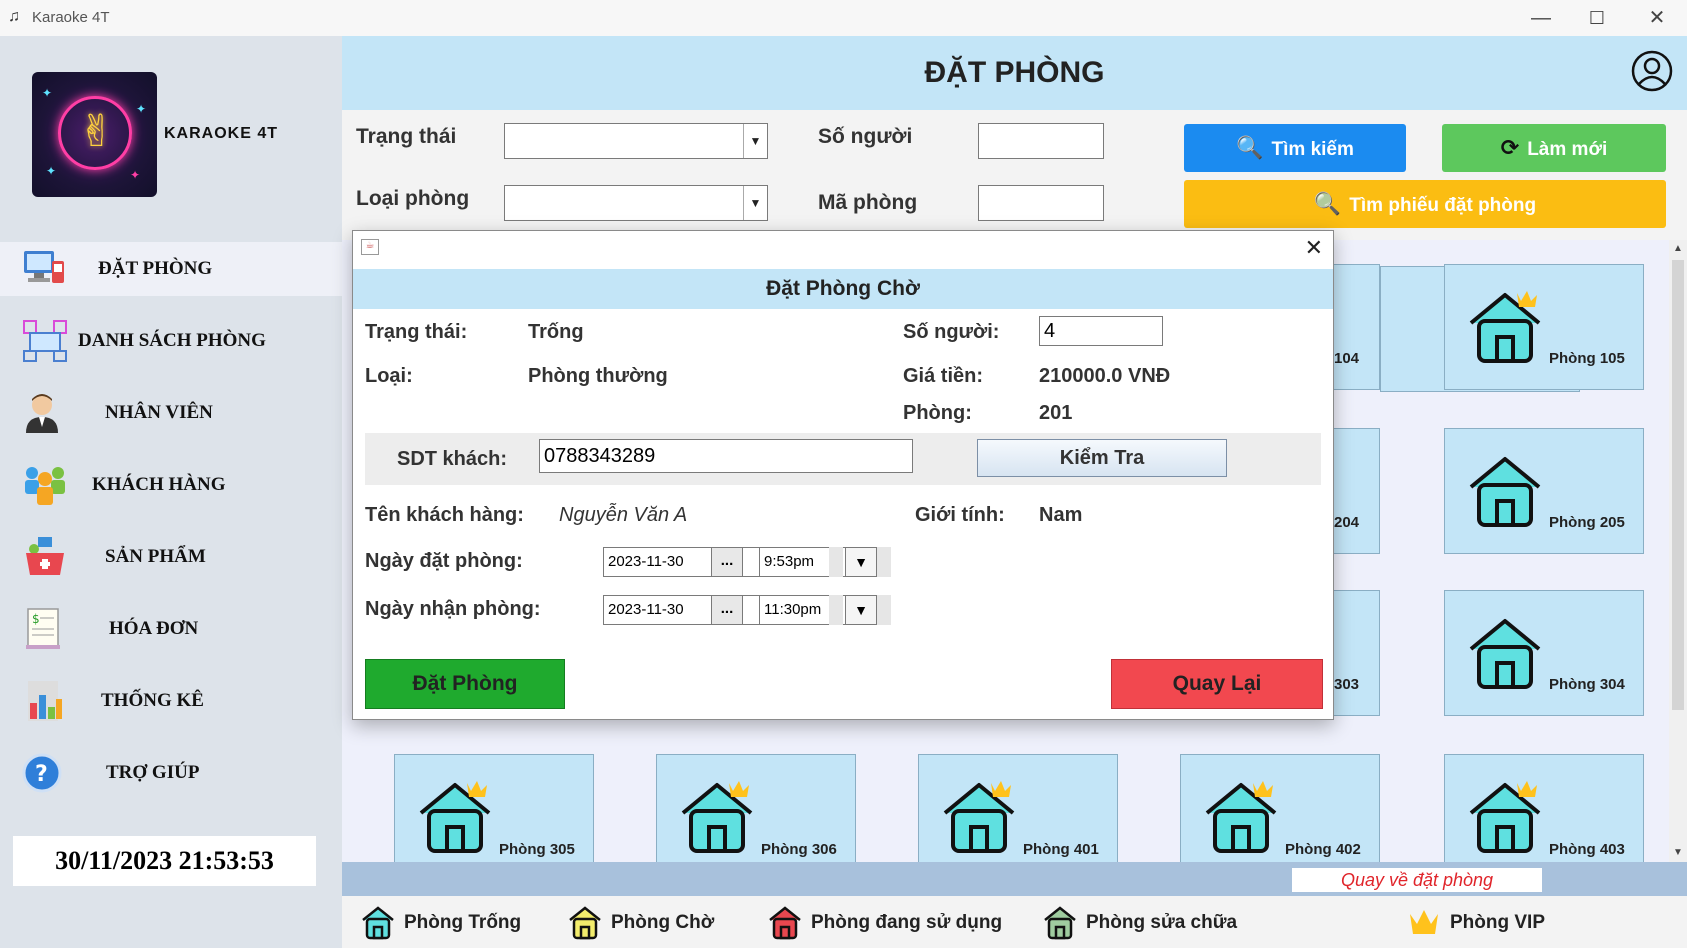 The height and width of the screenshot is (948, 1687). I want to click on nav-label-help: TRỢ GIÚP, so click(153, 772).